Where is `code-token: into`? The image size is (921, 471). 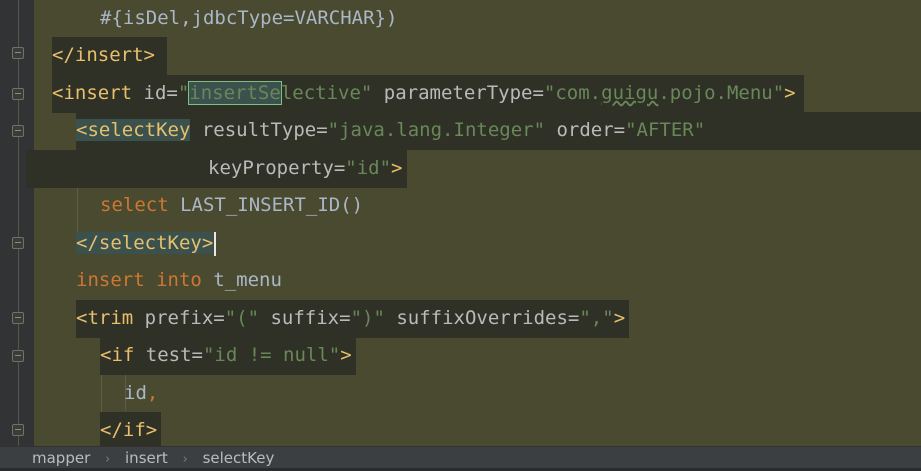
code-token: into is located at coordinates (179, 280).